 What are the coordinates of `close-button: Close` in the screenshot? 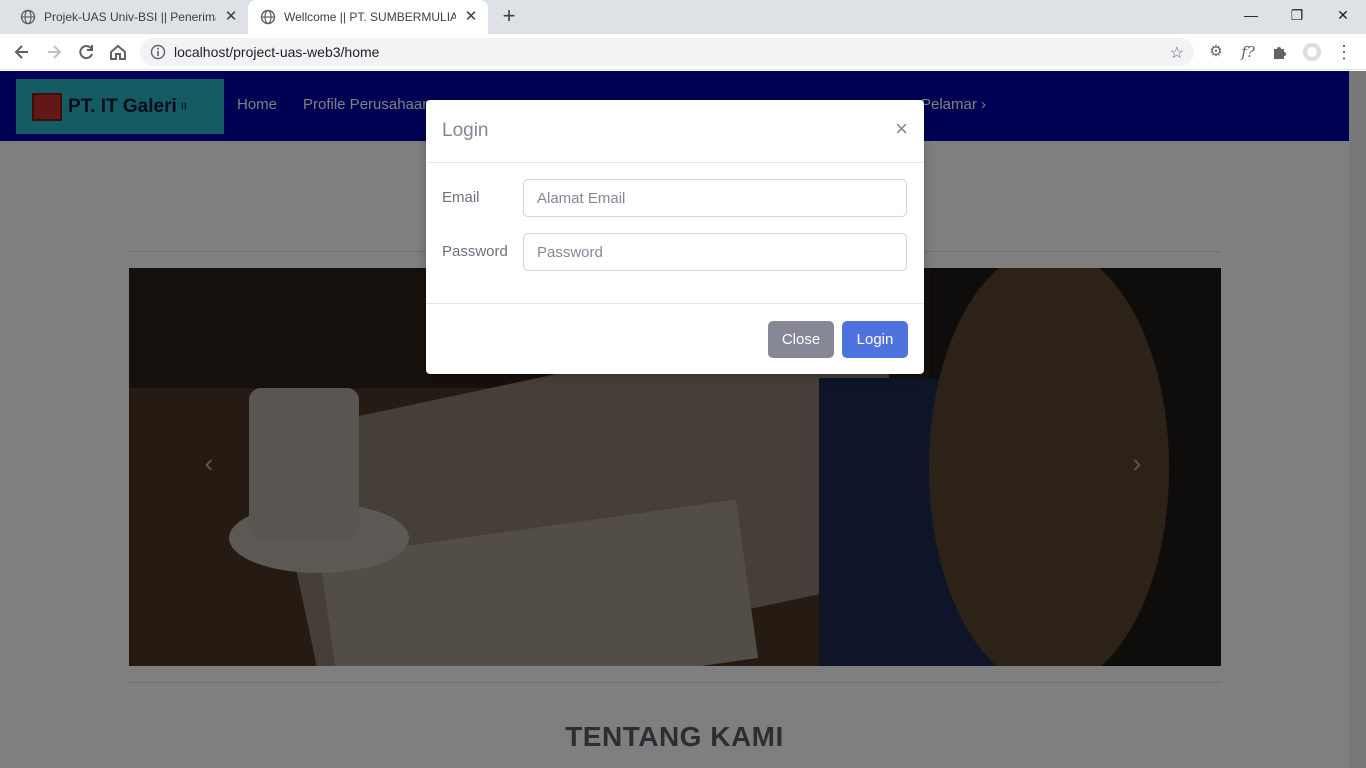 It's located at (801, 339).